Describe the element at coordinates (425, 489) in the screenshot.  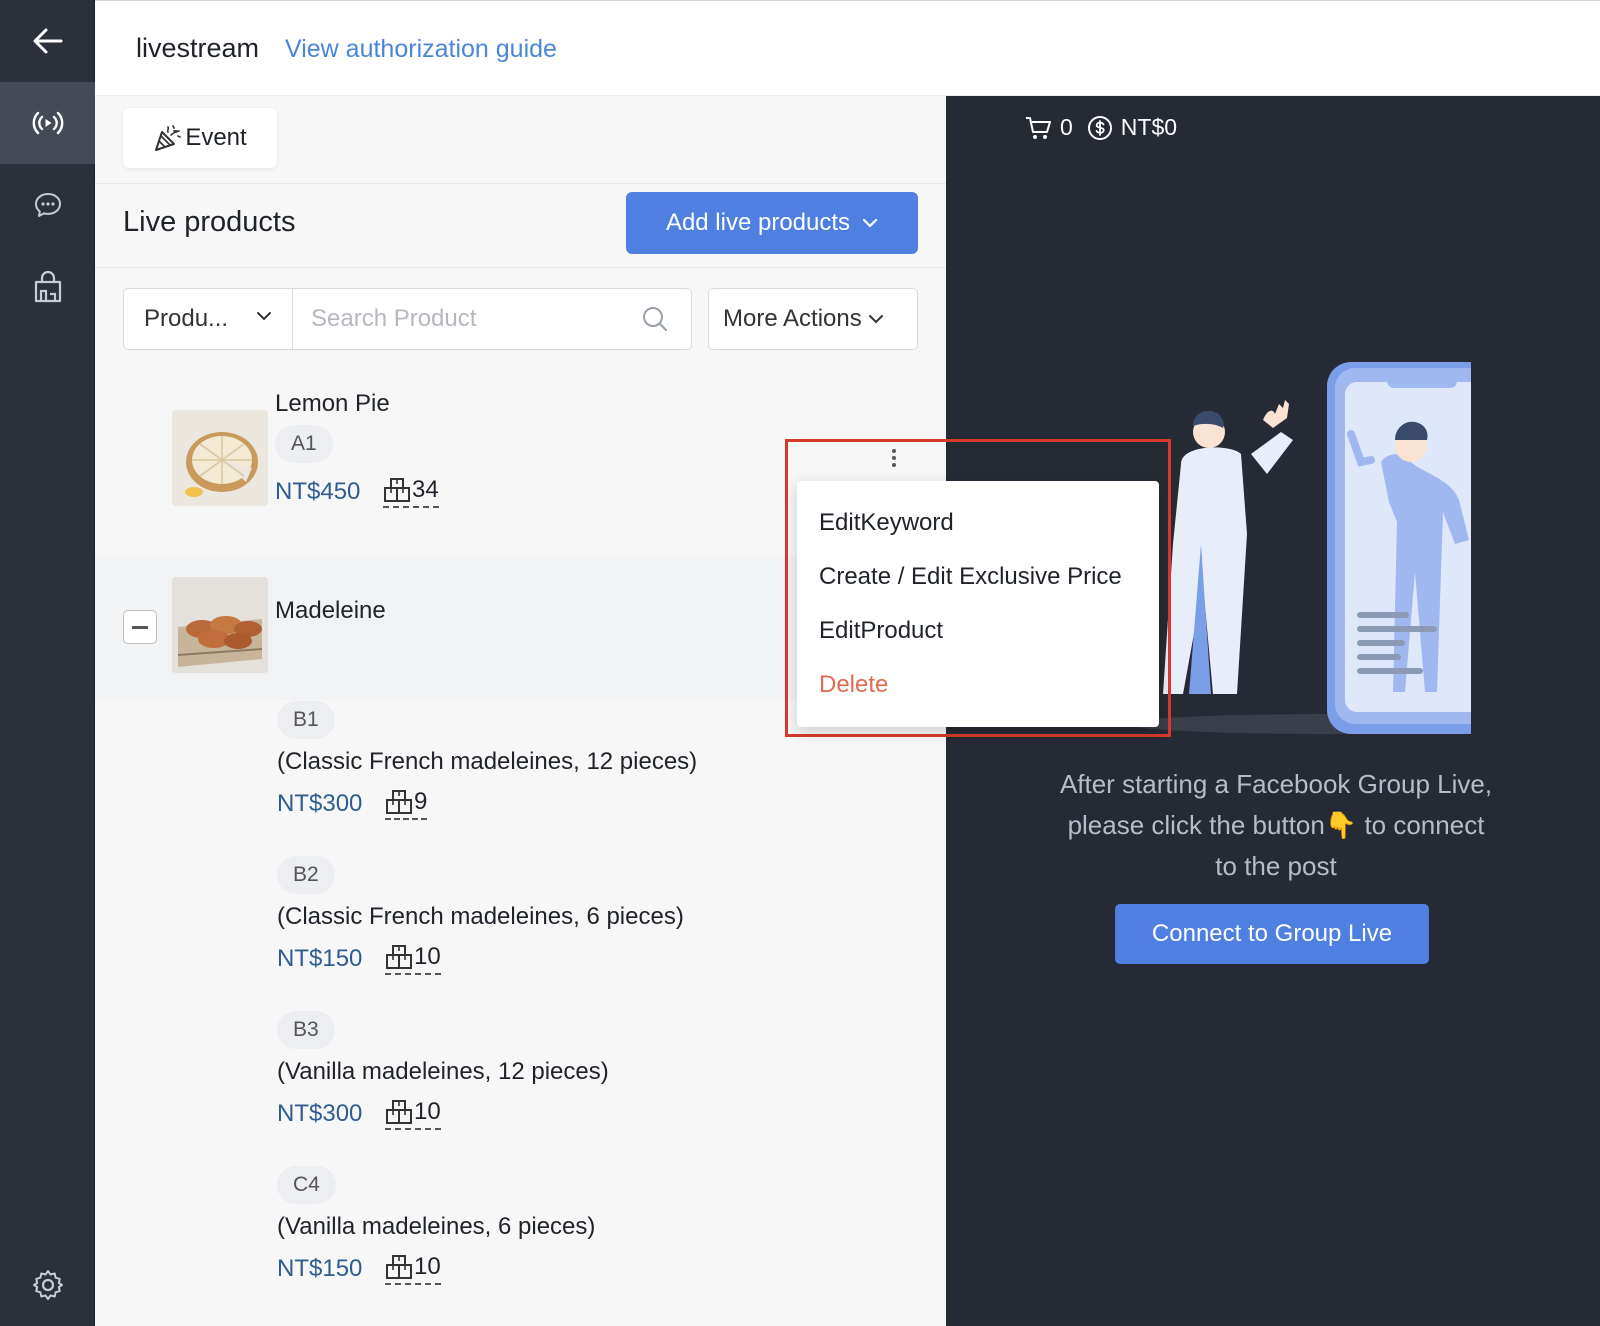
I see `stock-count: 34` at that location.